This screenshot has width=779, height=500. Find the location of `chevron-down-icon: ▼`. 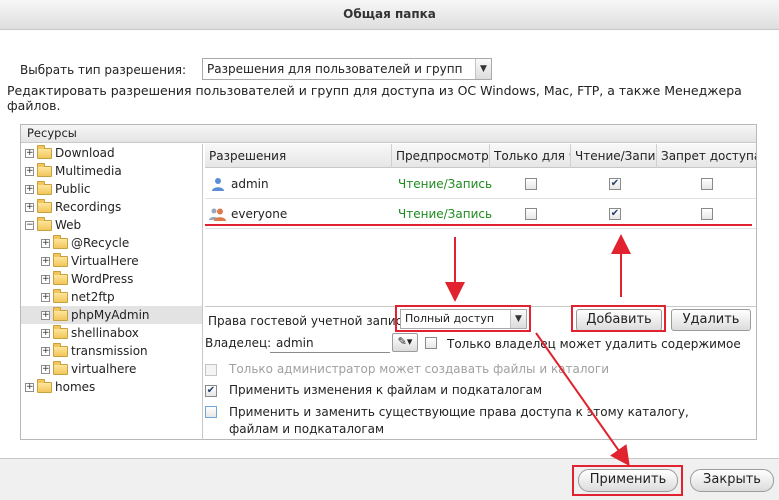

chevron-down-icon: ▼ is located at coordinates (483, 69).